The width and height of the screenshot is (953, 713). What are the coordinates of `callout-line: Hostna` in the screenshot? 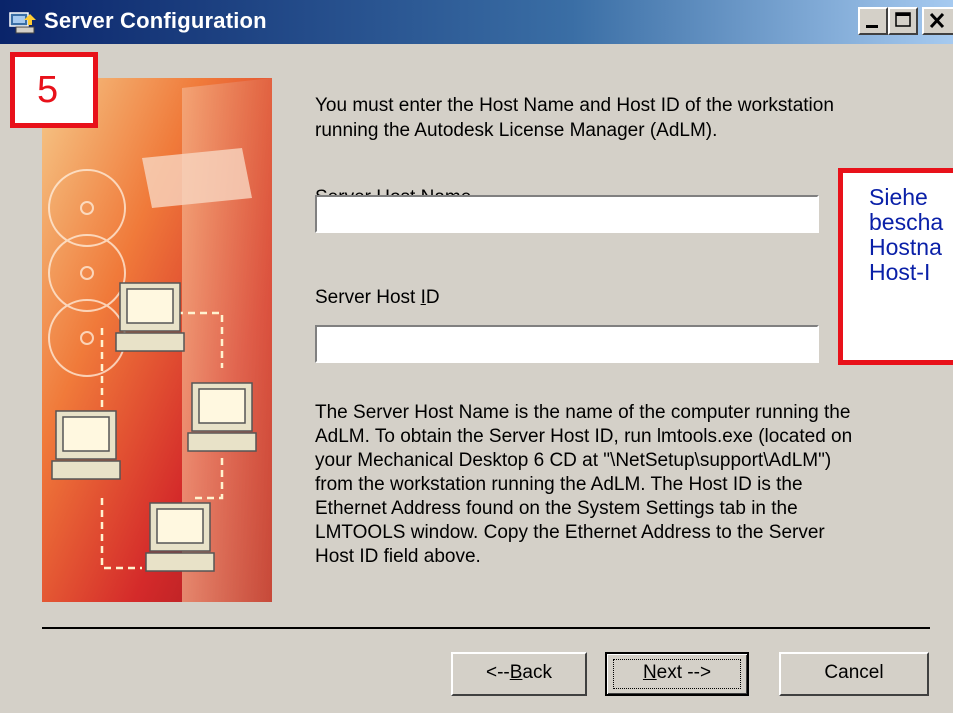 It's located at (905, 247).